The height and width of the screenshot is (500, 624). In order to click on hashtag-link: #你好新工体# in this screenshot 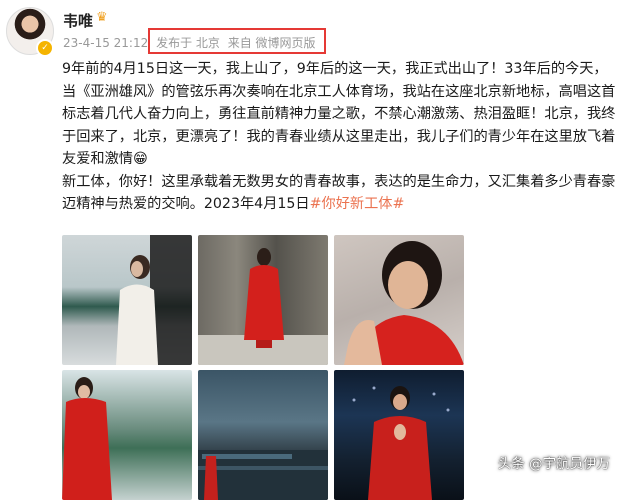, I will do `click(357, 204)`.